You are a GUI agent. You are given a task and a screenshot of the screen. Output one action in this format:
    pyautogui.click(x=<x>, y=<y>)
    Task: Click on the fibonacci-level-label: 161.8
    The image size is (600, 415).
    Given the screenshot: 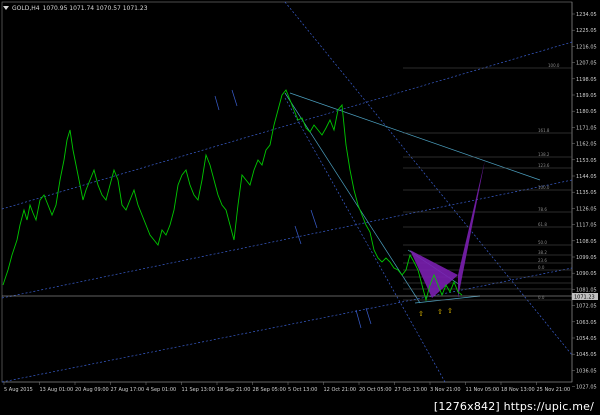 What is the action you would take?
    pyautogui.click(x=544, y=130)
    